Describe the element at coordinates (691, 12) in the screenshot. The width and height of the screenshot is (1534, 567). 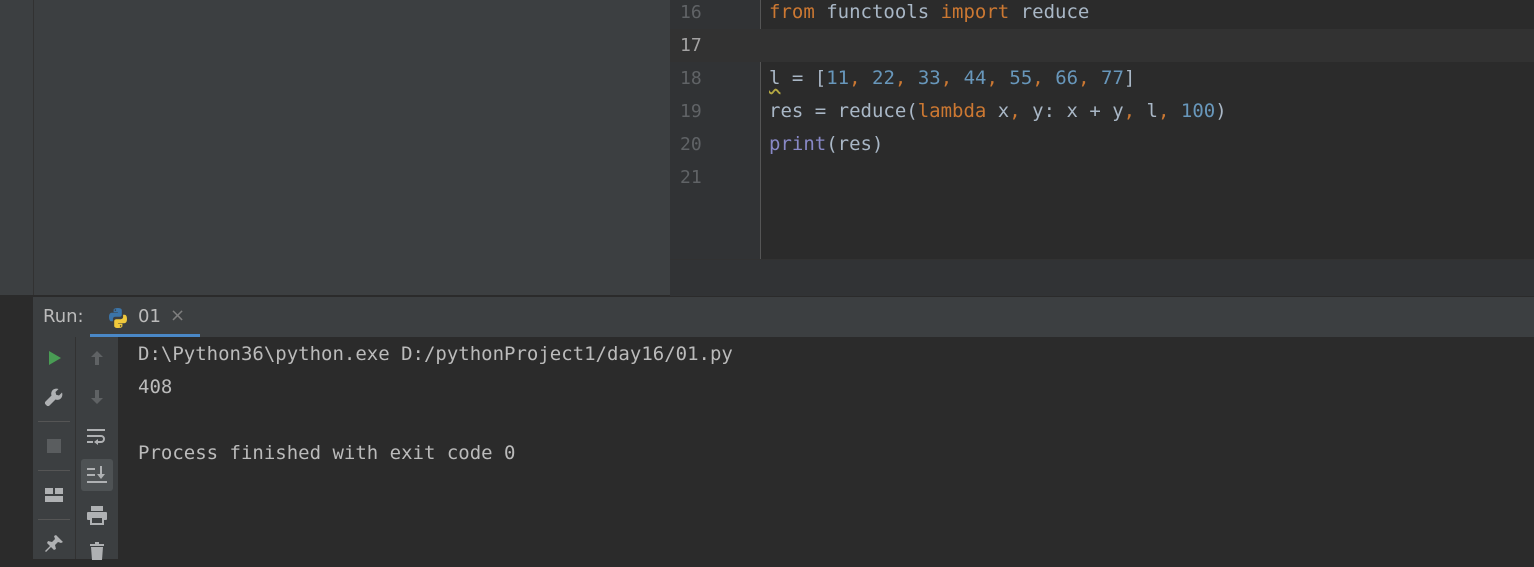
I see `line-number: 16` at that location.